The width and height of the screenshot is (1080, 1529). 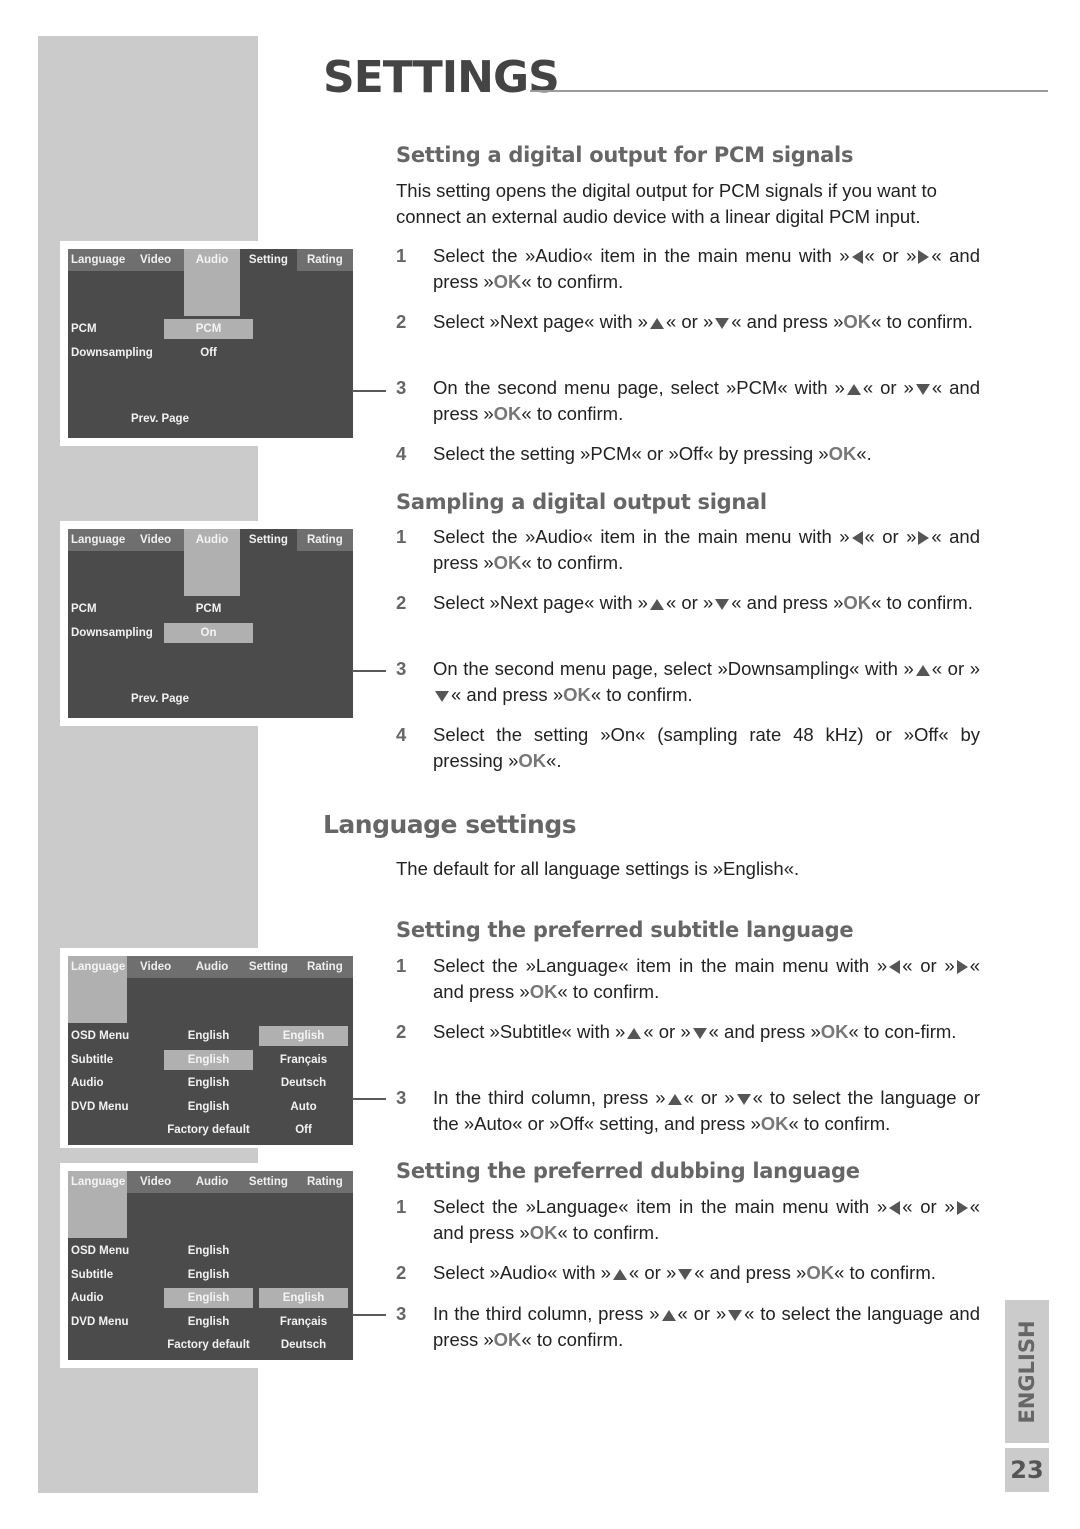 What do you see at coordinates (441, 77) in the screenshot?
I see `page-title: SETTINGS` at bounding box center [441, 77].